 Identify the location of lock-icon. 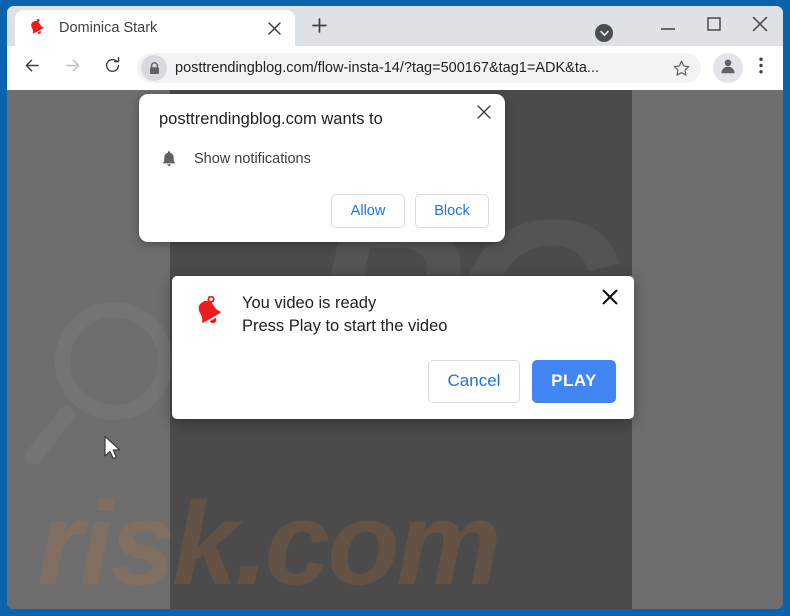
(154, 68).